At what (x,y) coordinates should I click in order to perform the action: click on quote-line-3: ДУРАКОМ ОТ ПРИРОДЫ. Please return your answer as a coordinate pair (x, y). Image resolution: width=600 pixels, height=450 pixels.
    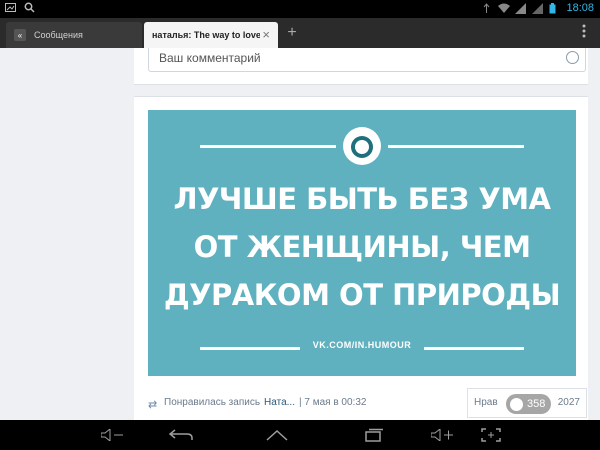
    Looking at the image, I should click on (362, 295).